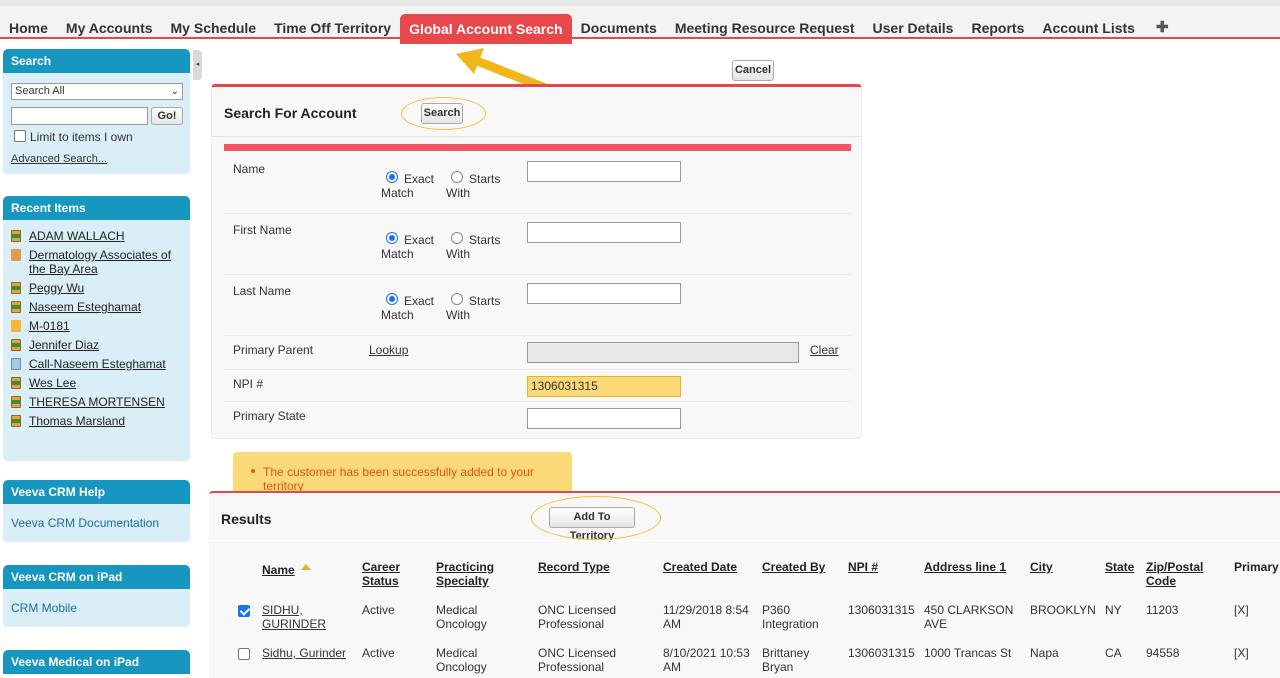 Image resolution: width=1280 pixels, height=678 pixels. Describe the element at coordinates (197, 65) in the screenshot. I see `collapse-sidebar-icon: ◂` at that location.